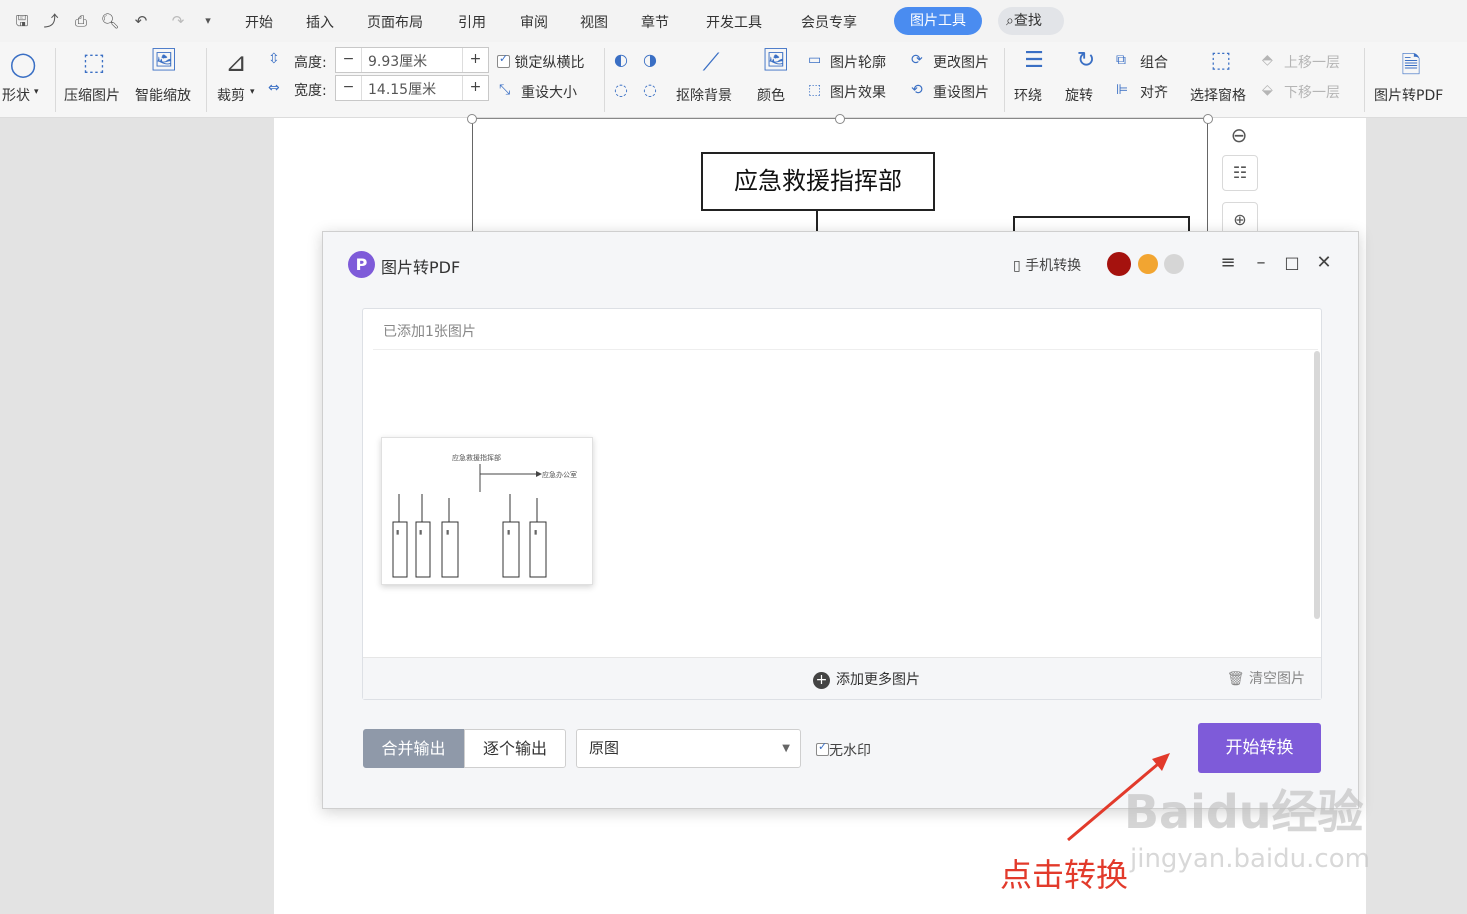 The height and width of the screenshot is (914, 1467). Describe the element at coordinates (1086, 60) in the screenshot. I see `rotate-icon: ↻` at that location.